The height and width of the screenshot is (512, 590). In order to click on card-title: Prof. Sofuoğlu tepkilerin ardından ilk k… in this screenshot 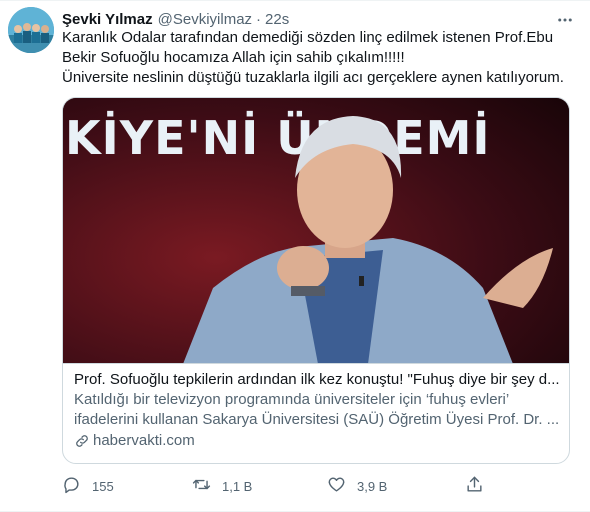, I will do `click(317, 379)`.